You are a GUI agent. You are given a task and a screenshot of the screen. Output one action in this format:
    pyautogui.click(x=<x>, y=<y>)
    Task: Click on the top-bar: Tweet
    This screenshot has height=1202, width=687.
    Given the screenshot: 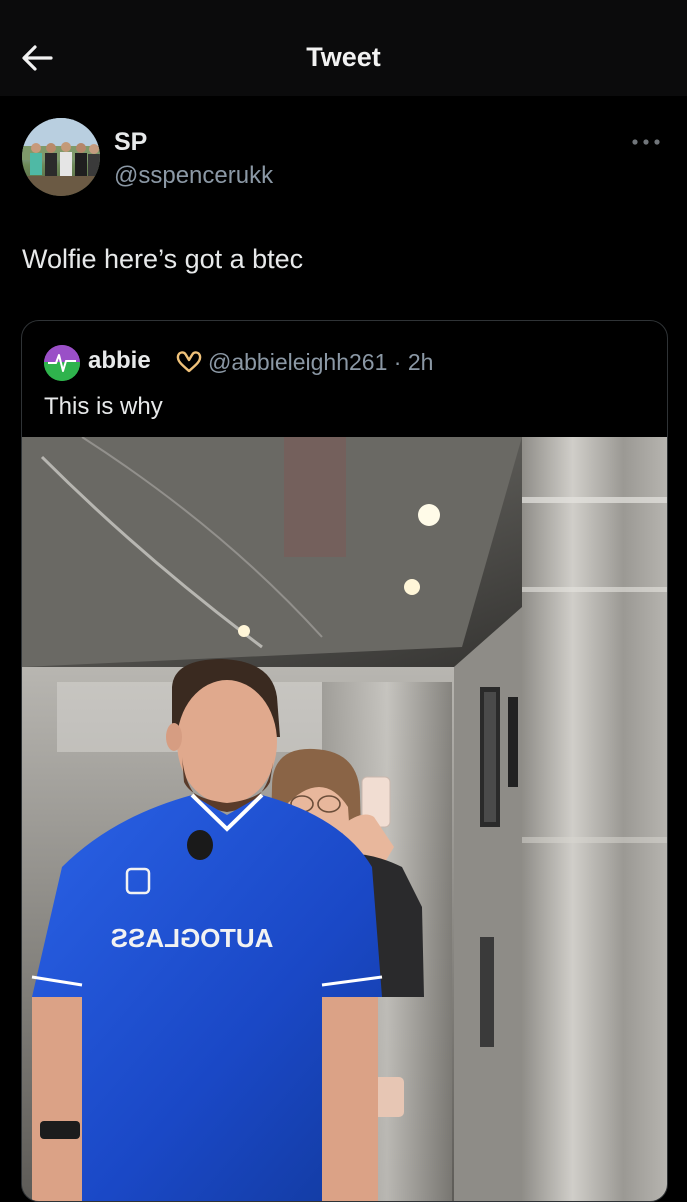 What is the action you would take?
    pyautogui.click(x=343, y=48)
    